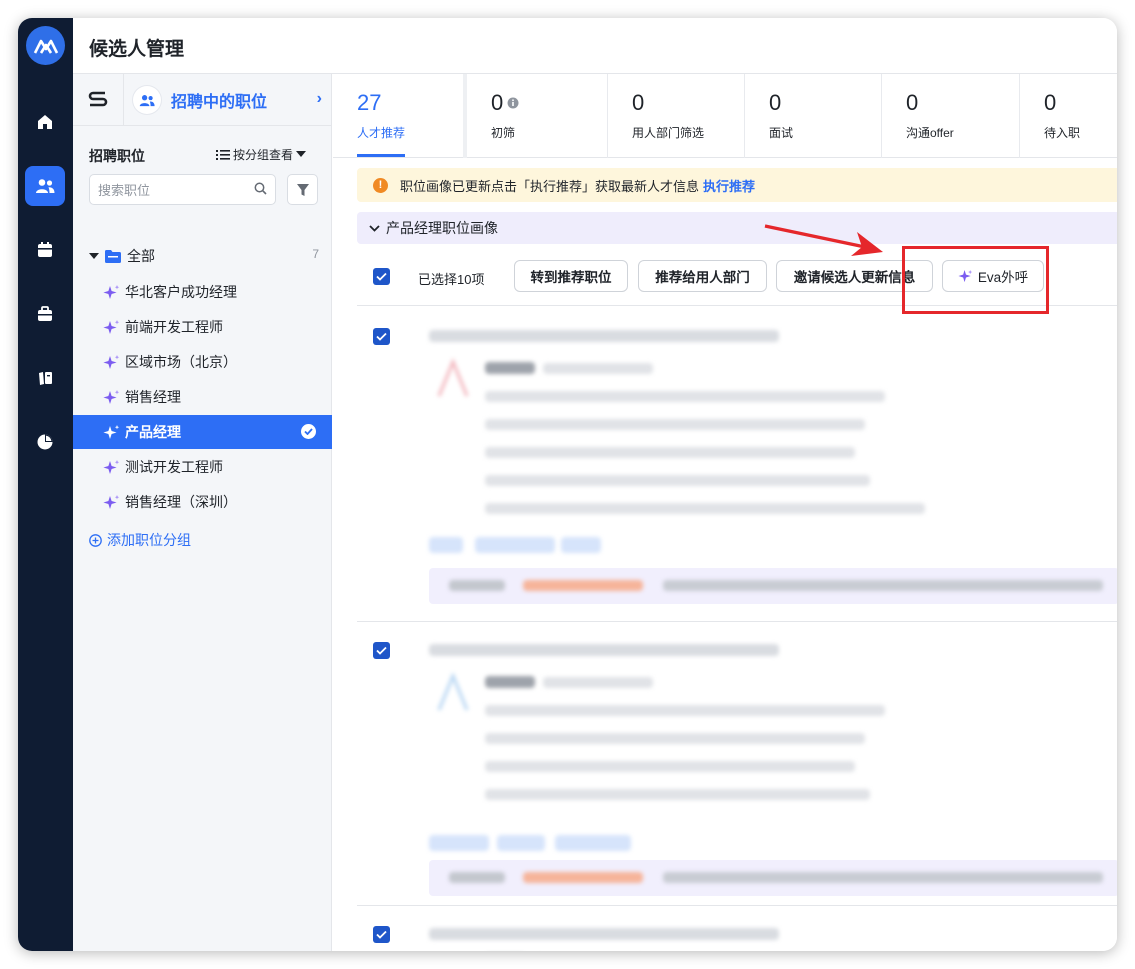 The height and width of the screenshot is (969, 1135). I want to click on recruiting-jobs-label: 招聘中的职位, so click(219, 102).